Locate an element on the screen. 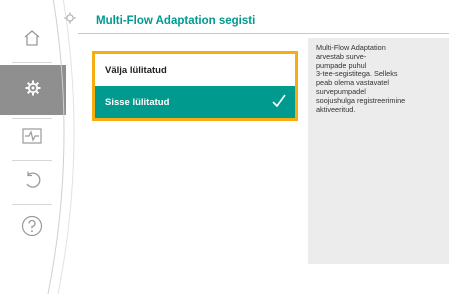  question-icon is located at coordinates (32, 228).